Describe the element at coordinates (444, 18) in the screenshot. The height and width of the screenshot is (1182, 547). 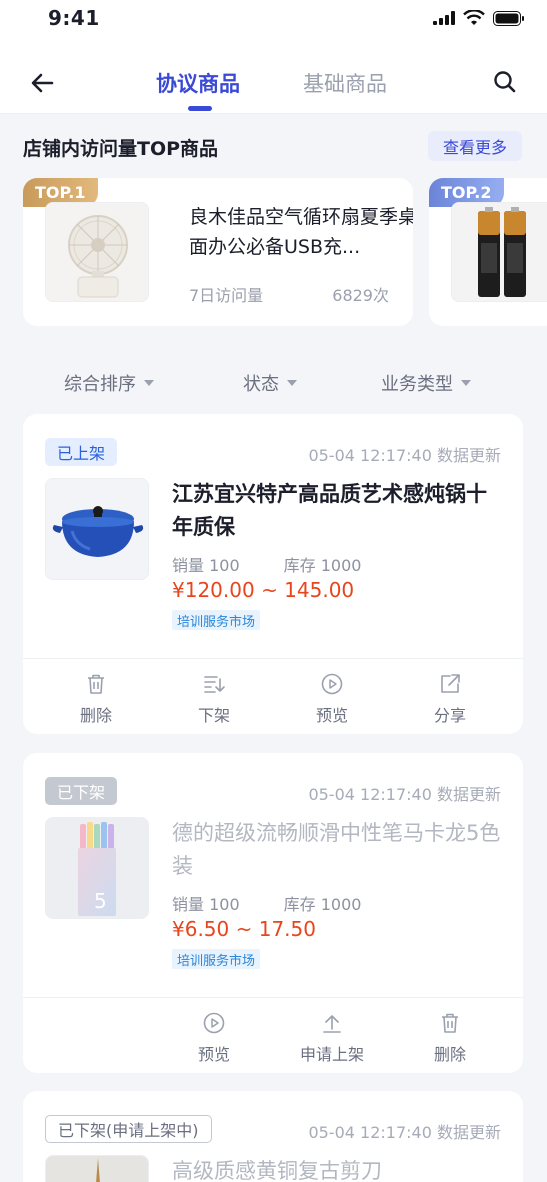
I see `signal-icon` at that location.